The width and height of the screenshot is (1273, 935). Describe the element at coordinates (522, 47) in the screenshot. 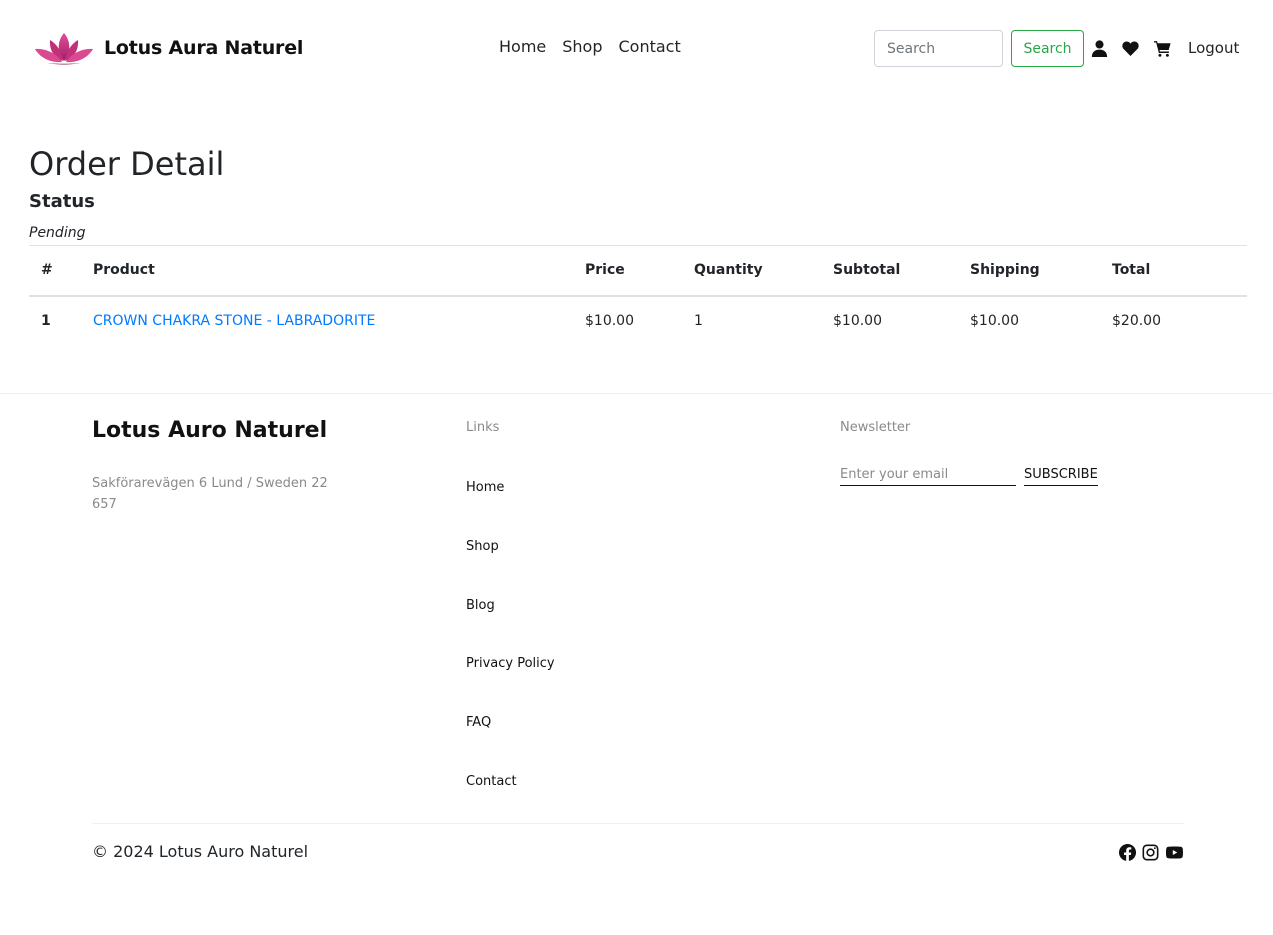

I see `nav-home: Home` at that location.